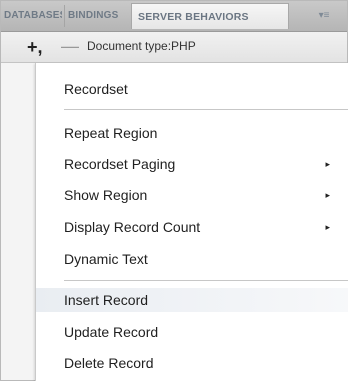 The height and width of the screenshot is (381, 348). What do you see at coordinates (210, 16) in the screenshot?
I see `tab-server-behaviors: SERVER BEHAVIORS` at bounding box center [210, 16].